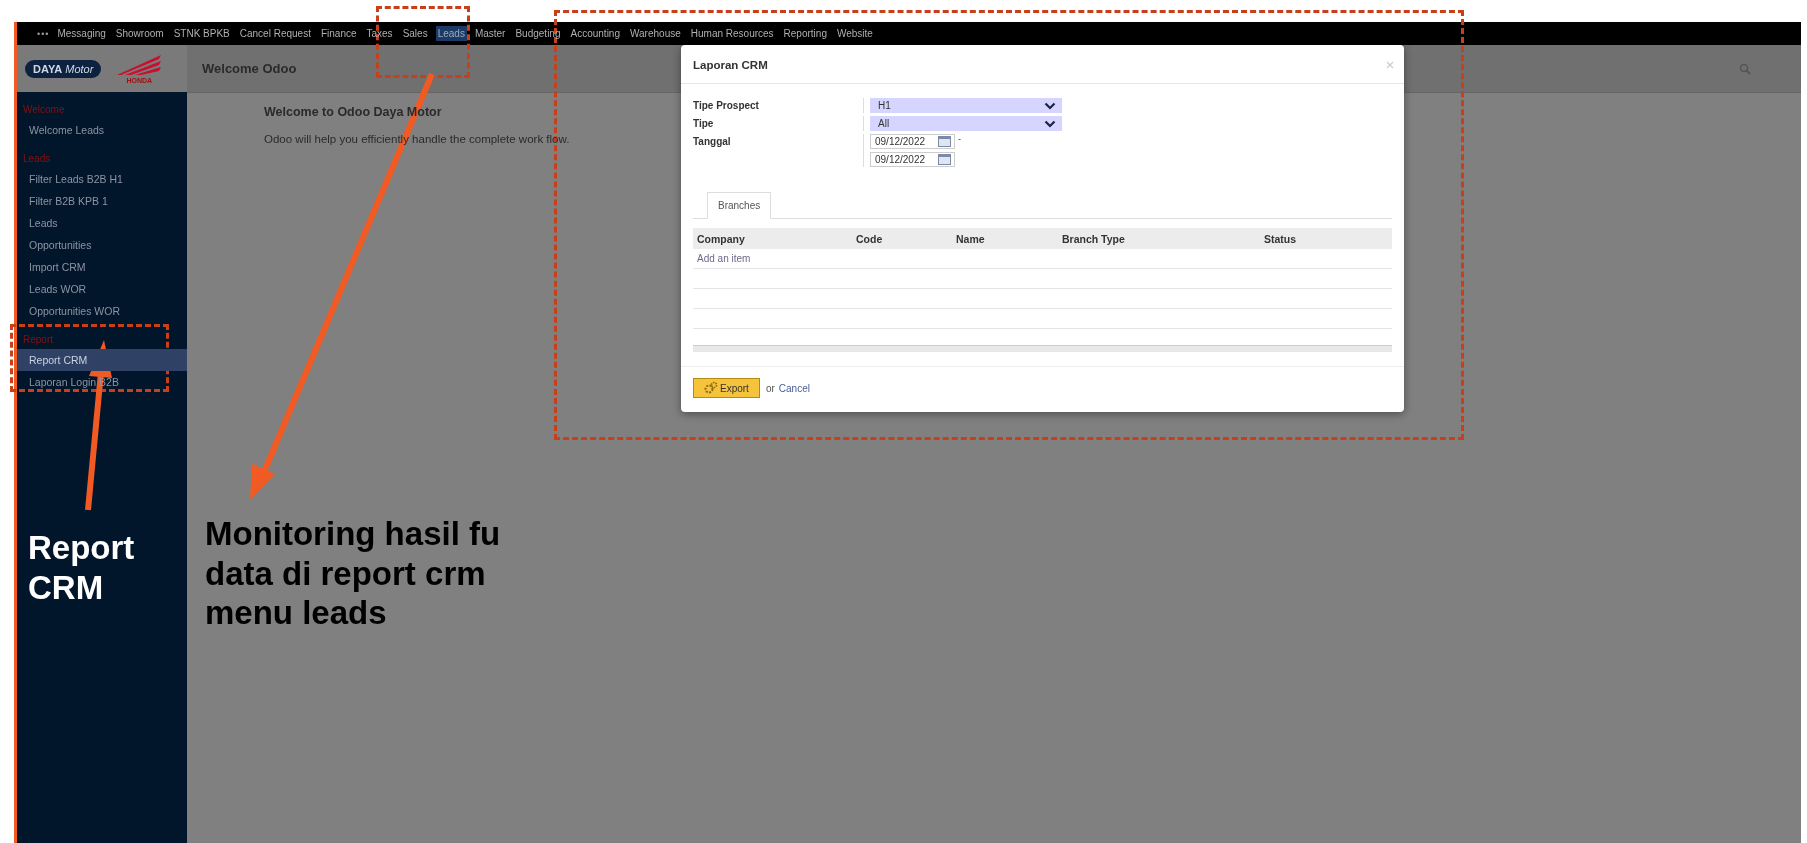  I want to click on menu-item: Showroom, so click(139, 33).